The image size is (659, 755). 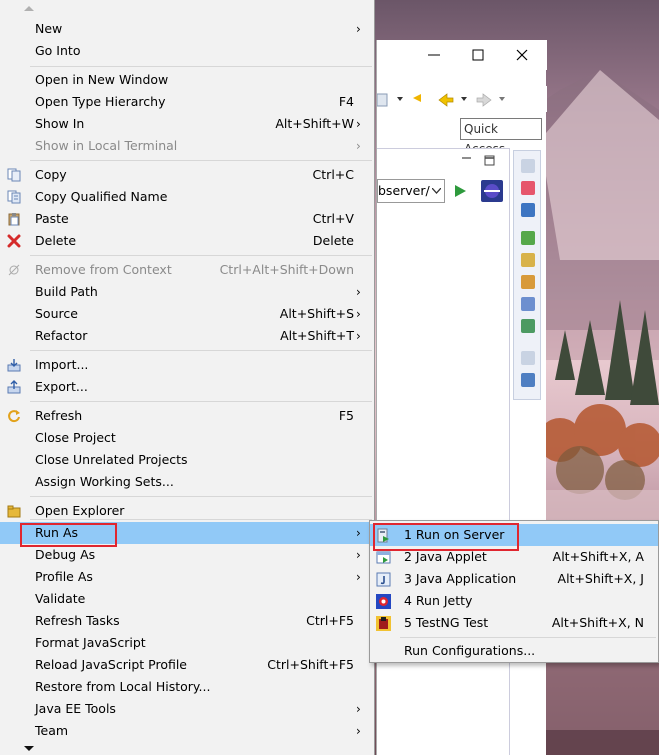 I want to click on menu-item-go-into: Go Into, so click(x=187, y=51).